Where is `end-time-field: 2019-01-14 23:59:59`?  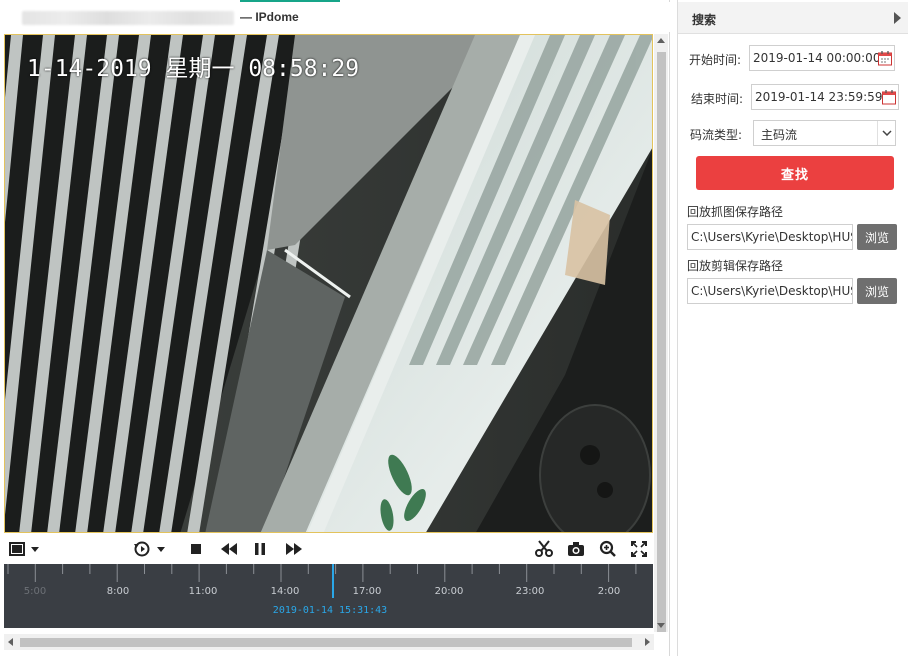 end-time-field: 2019-01-14 23:59:59 is located at coordinates (825, 97).